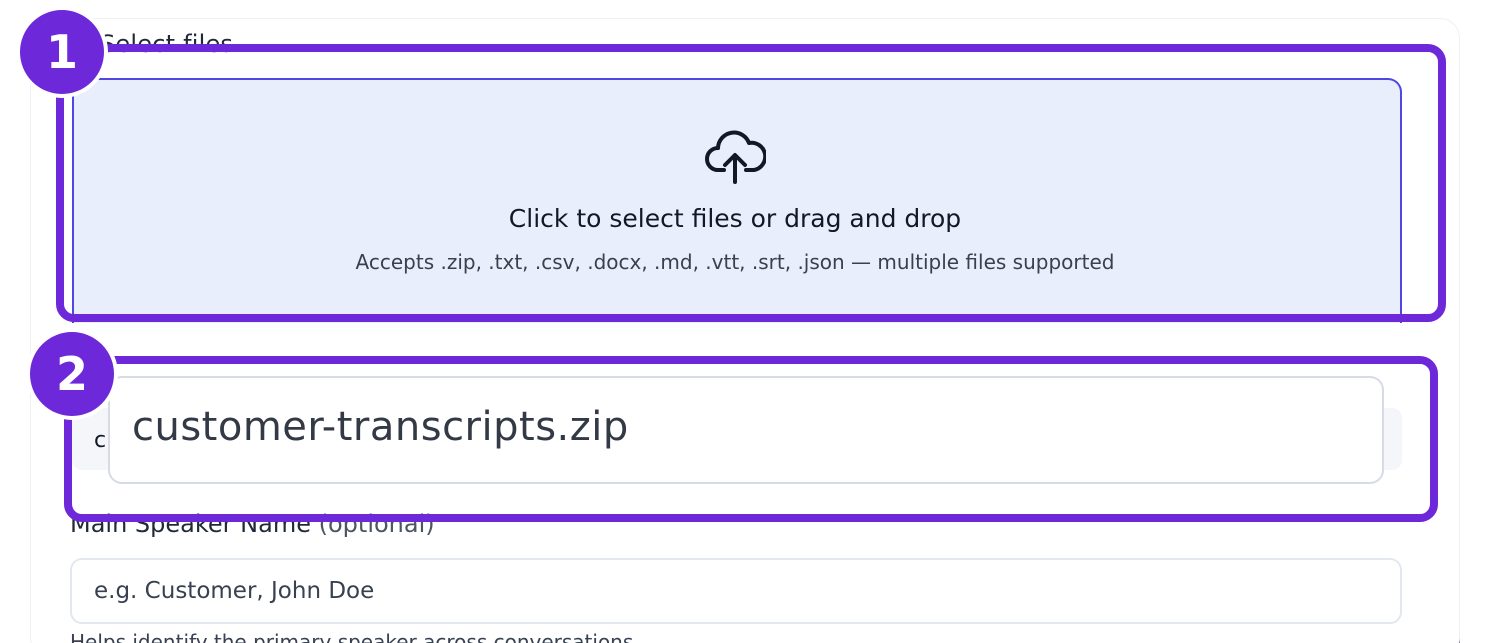  Describe the element at coordinates (380, 427) in the screenshot. I see `selected-file-name: customer-transcripts.zip` at that location.